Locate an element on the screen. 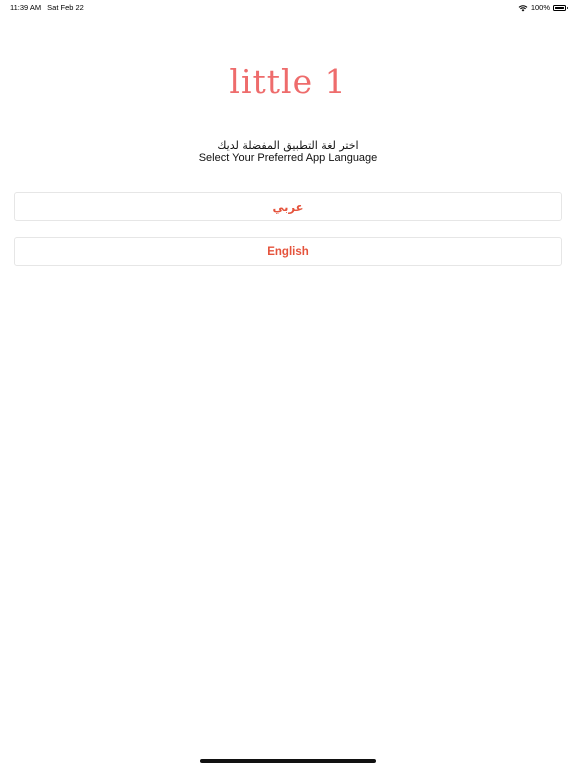 The image size is (576, 768). prompt-arabic: اختر لغة التطبيق المفضلة لديك is located at coordinates (288, 145).